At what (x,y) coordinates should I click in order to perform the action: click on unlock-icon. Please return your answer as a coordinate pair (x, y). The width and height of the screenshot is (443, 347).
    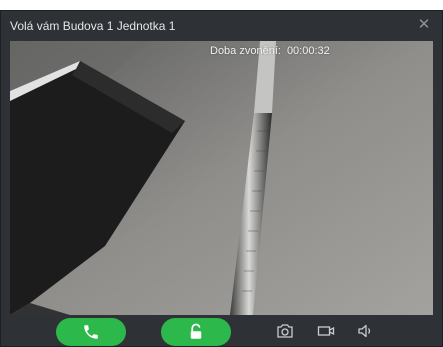
    Looking at the image, I should click on (196, 331).